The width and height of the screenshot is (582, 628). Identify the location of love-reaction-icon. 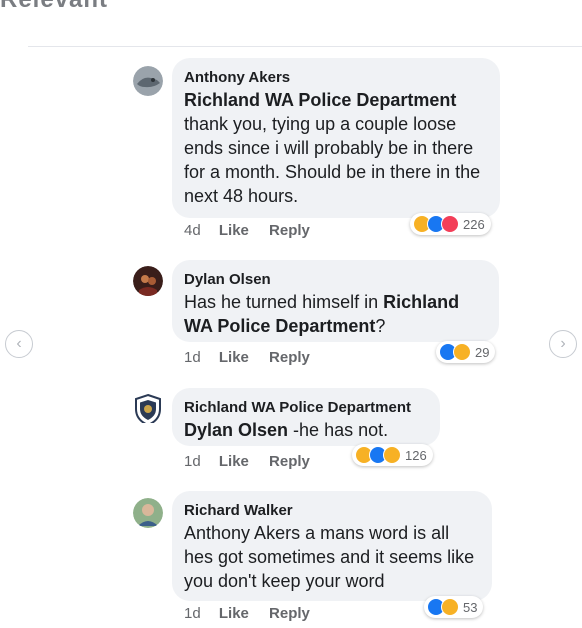
(450, 224).